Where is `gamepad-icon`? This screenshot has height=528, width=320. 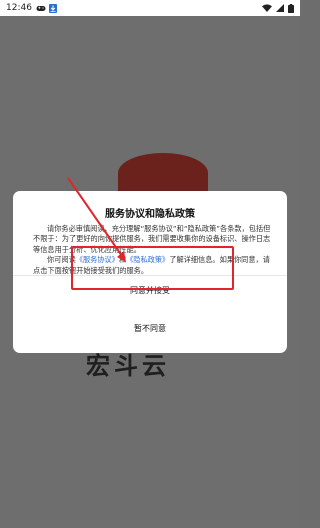
gamepad-icon is located at coordinates (41, 8).